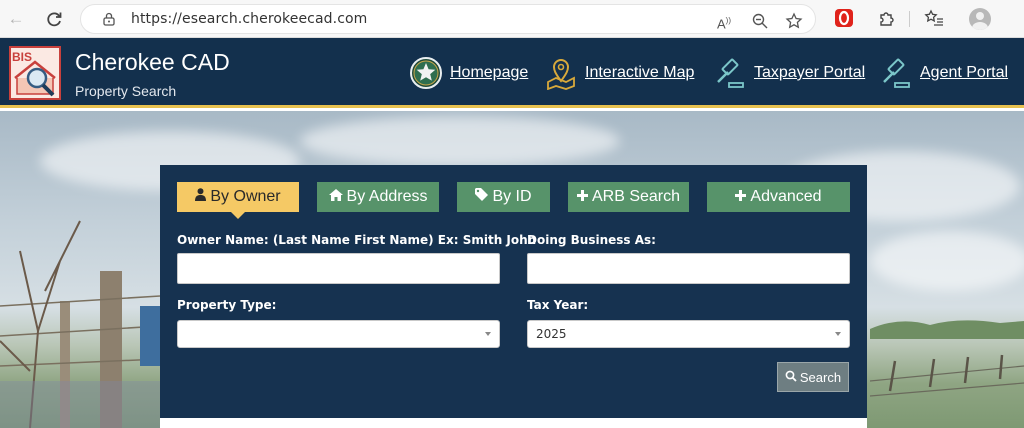 This screenshot has height=428, width=1024. What do you see at coordinates (109, 19) in the screenshot?
I see `lock-icon` at bounding box center [109, 19].